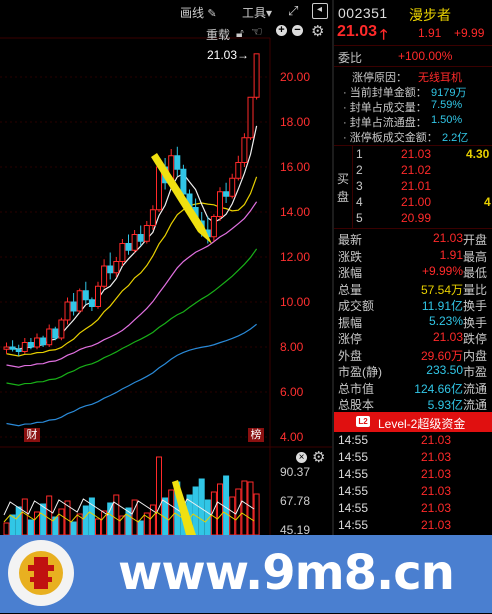 Image resolution: width=492 pixels, height=614 pixels. What do you see at coordinates (297, 30) in the screenshot?
I see `zoom-out-icon: −` at bounding box center [297, 30].